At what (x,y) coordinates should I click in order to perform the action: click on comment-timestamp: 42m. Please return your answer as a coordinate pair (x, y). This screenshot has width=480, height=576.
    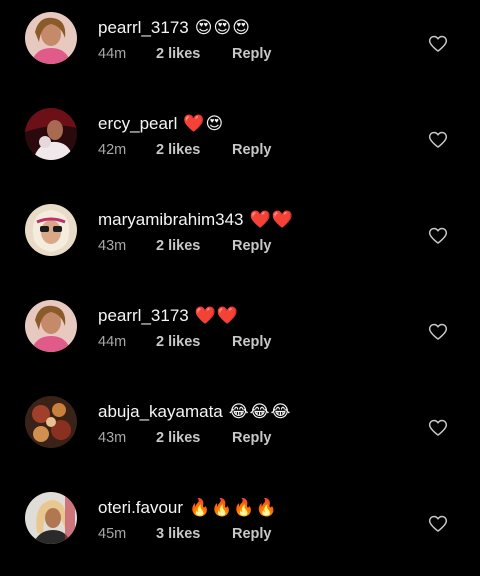
    Looking at the image, I should click on (112, 150).